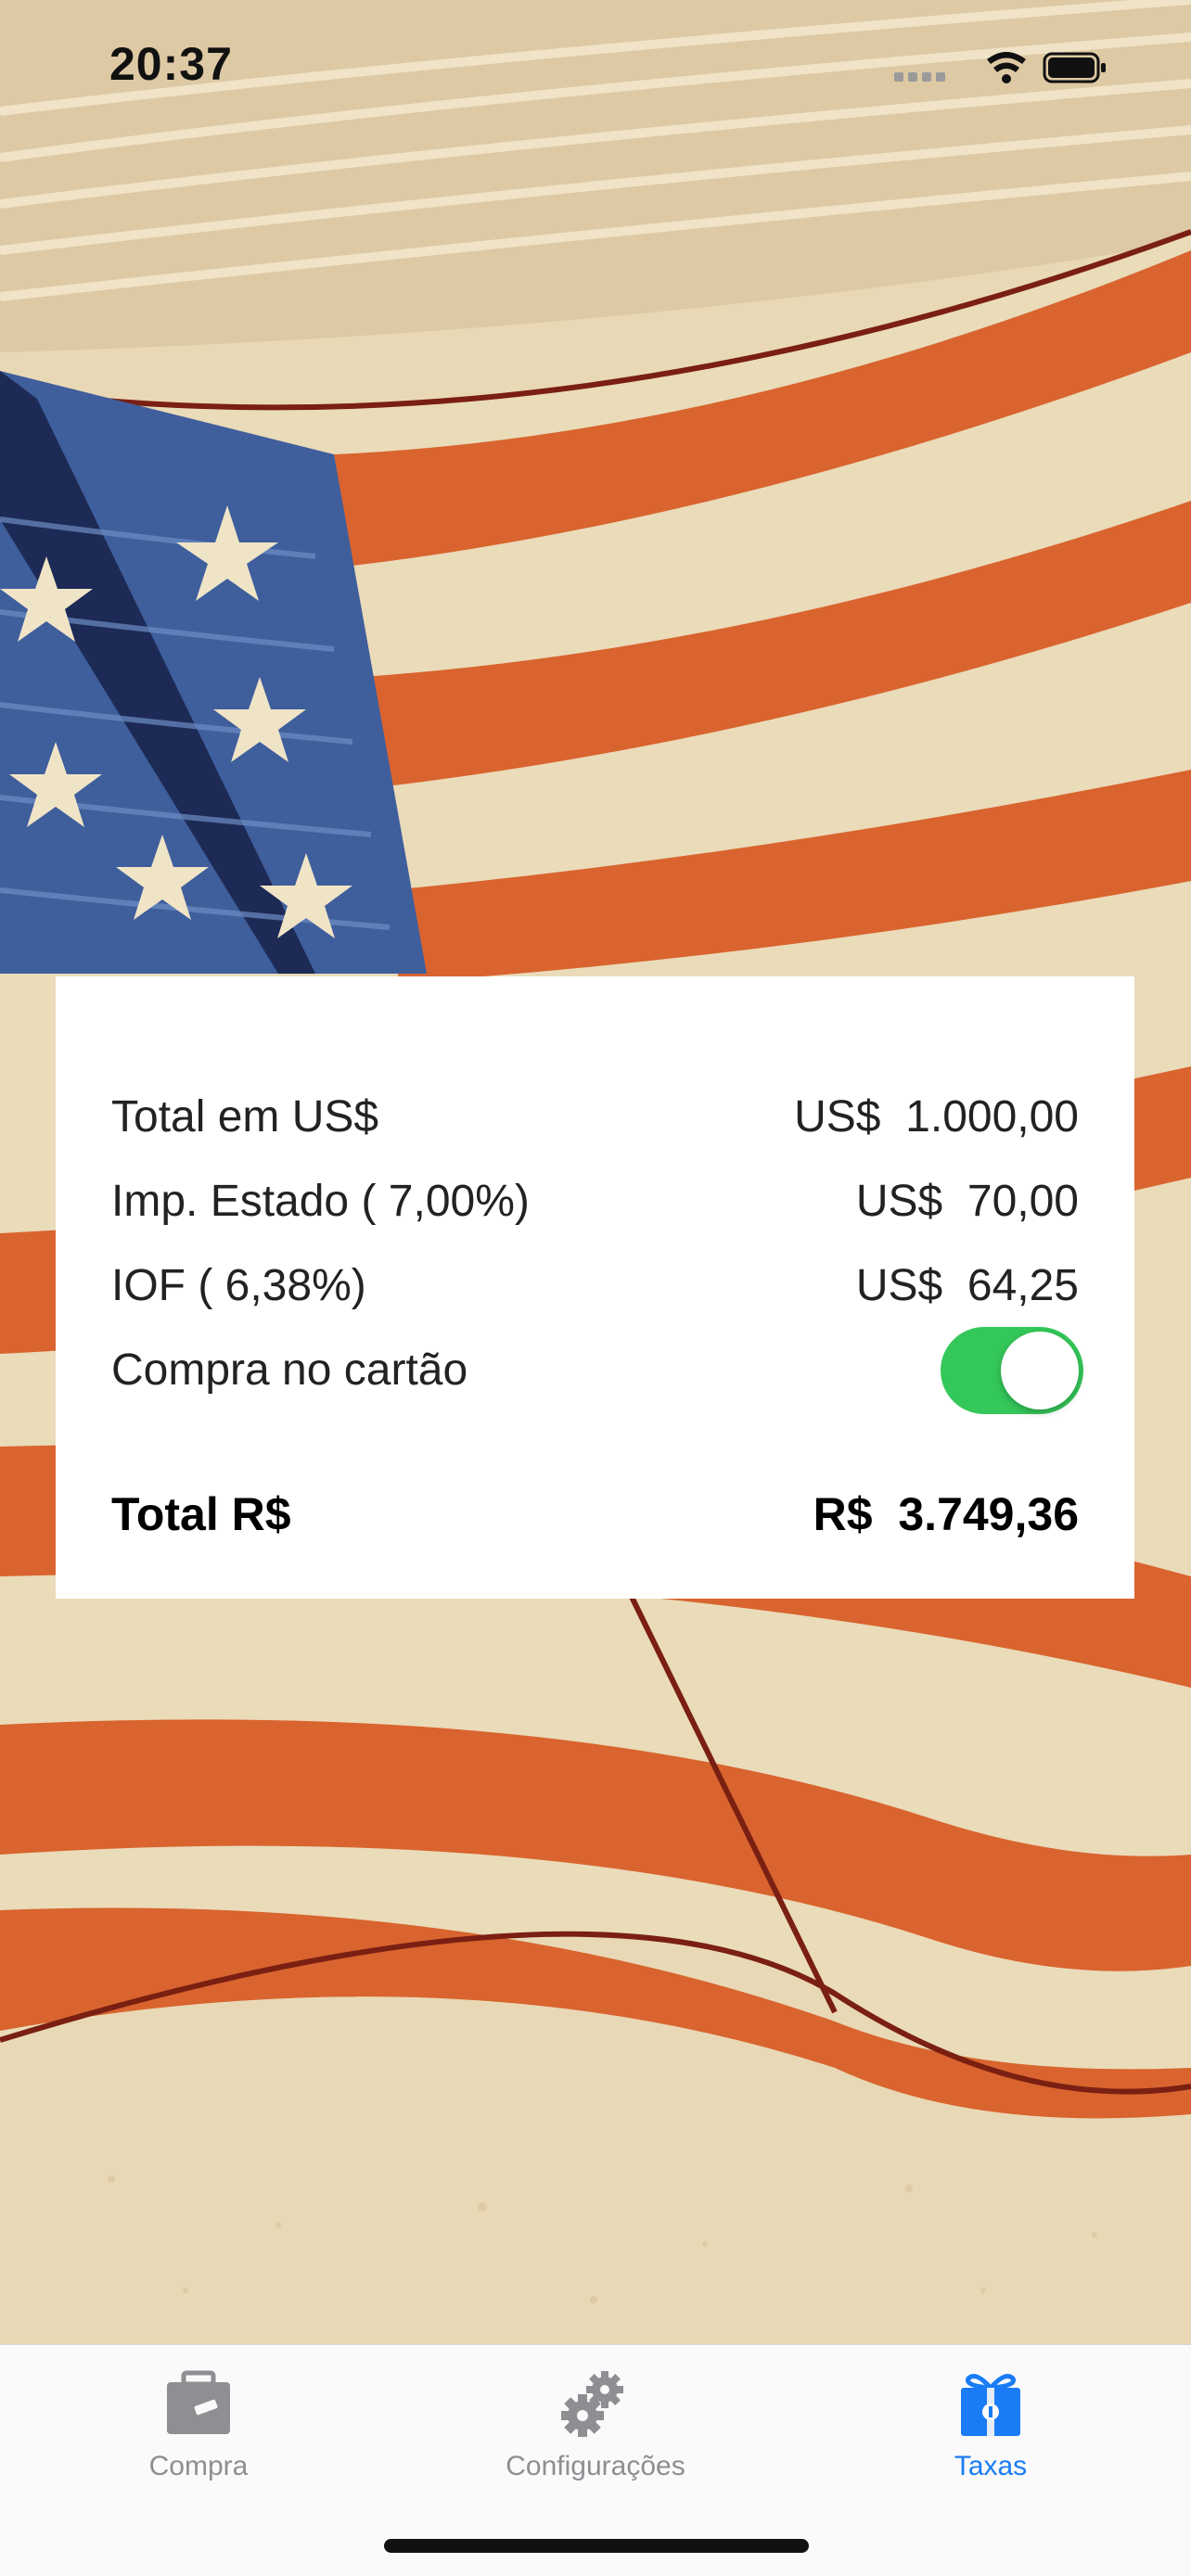 This screenshot has width=1191, height=2576. Describe the element at coordinates (990, 2405) in the screenshot. I see `gift-icon` at that location.